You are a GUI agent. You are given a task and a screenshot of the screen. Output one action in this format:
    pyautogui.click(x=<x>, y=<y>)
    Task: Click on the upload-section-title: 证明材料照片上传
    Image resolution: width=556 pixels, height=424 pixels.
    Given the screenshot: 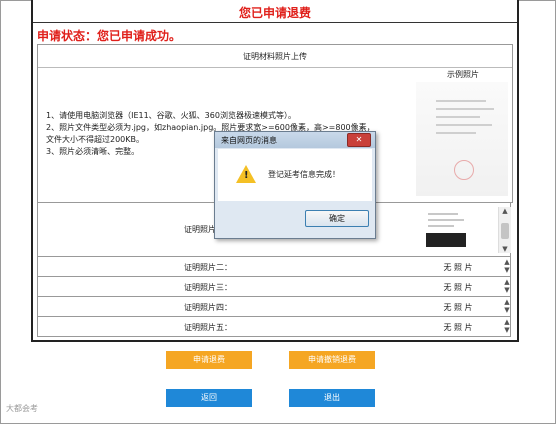 What is the action you would take?
    pyautogui.click(x=275, y=56)
    